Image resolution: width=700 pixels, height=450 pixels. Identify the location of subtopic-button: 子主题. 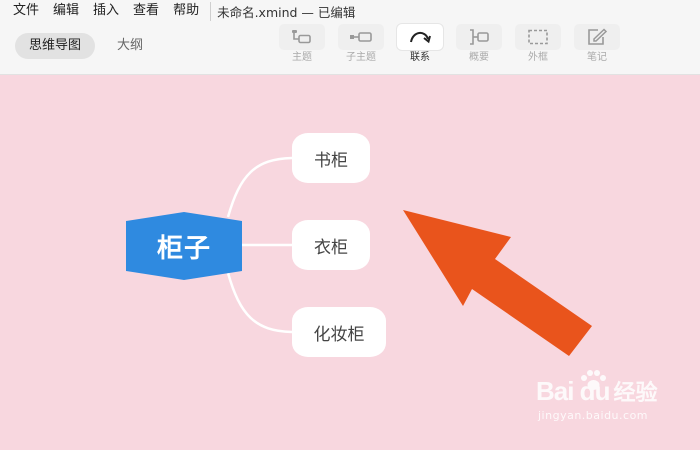
(361, 44).